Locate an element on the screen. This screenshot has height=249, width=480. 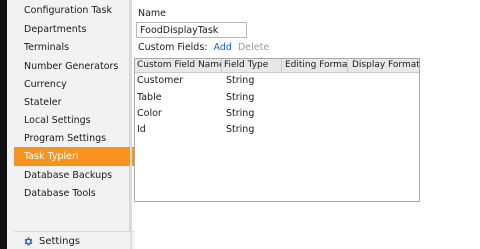
custom-fields-toolbar: Custom Fields: Add Delete is located at coordinates (203, 47).